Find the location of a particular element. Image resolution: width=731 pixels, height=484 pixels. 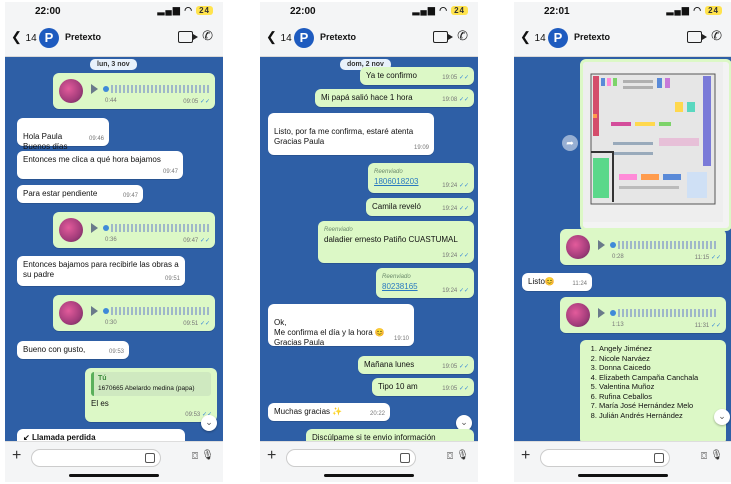

message-text: Tipo 10 am is located at coordinates (398, 386).